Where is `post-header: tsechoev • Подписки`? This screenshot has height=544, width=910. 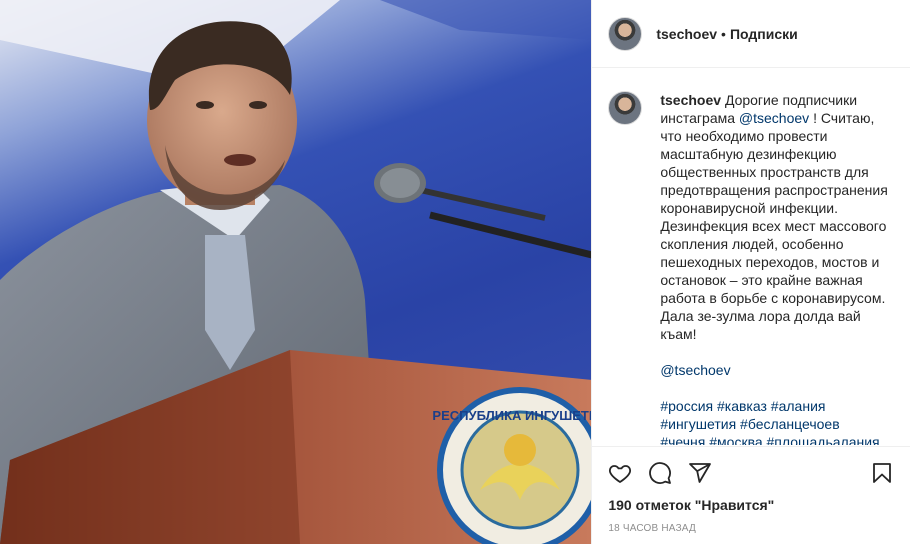 post-header: tsechoev • Подписки is located at coordinates (751, 34).